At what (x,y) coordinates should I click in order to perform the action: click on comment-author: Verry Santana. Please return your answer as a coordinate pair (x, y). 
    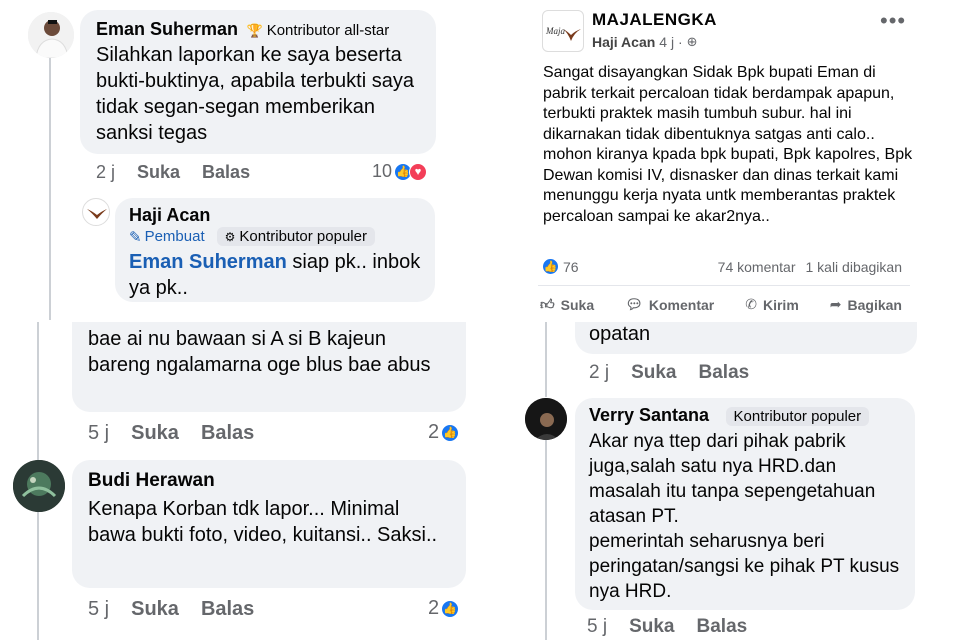
    Looking at the image, I should click on (649, 415).